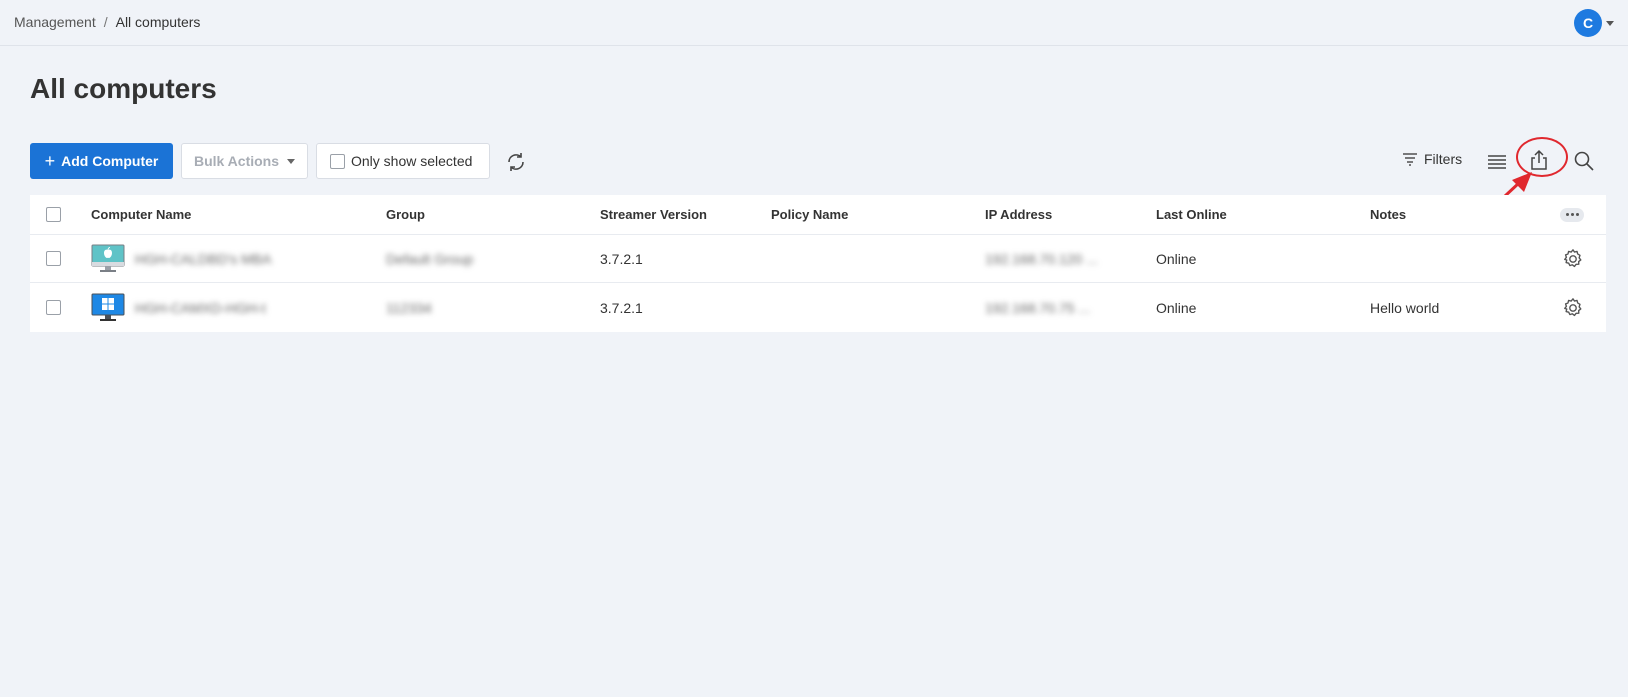  I want to click on column-header: Computer Name, so click(141, 214).